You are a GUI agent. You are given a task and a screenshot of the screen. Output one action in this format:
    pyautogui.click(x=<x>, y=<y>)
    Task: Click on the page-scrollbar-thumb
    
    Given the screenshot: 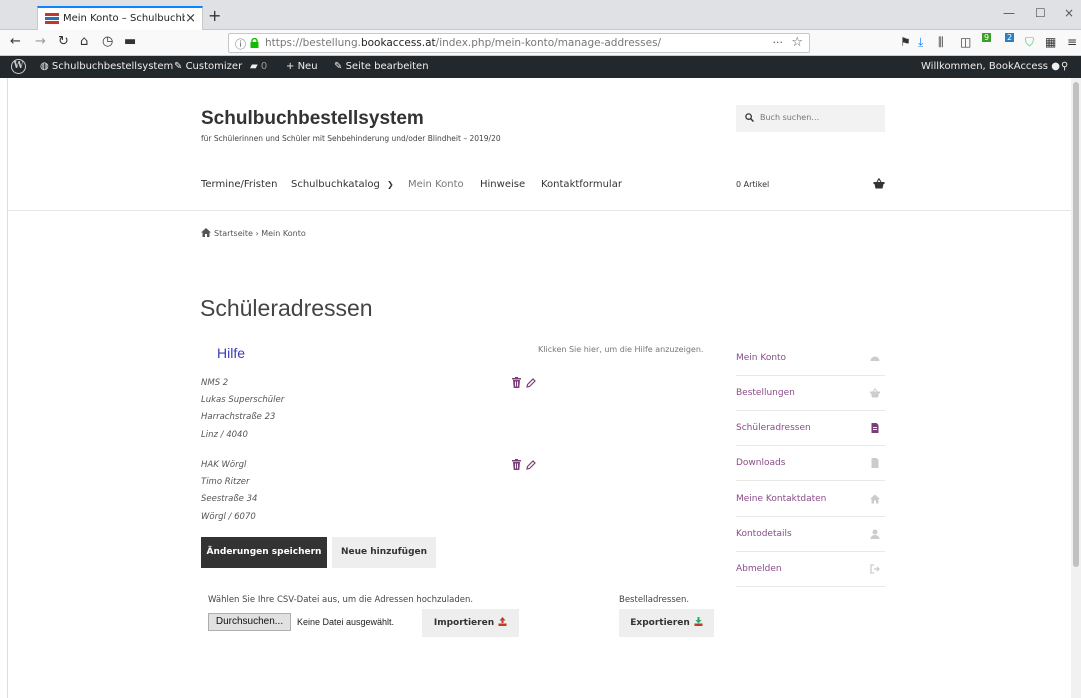 What is the action you would take?
    pyautogui.click(x=1076, y=324)
    